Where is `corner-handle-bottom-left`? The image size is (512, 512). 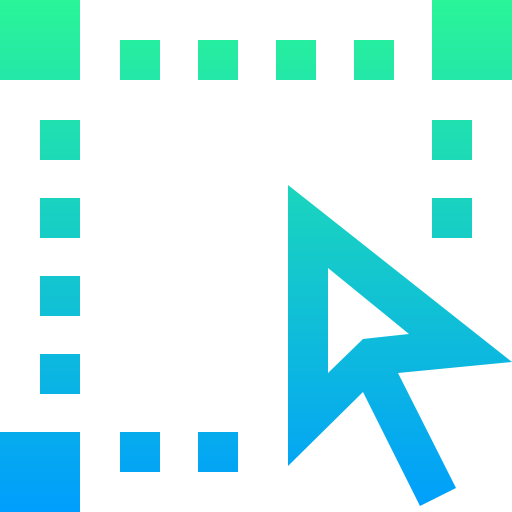
corner-handle-bottom-left is located at coordinates (40, 472).